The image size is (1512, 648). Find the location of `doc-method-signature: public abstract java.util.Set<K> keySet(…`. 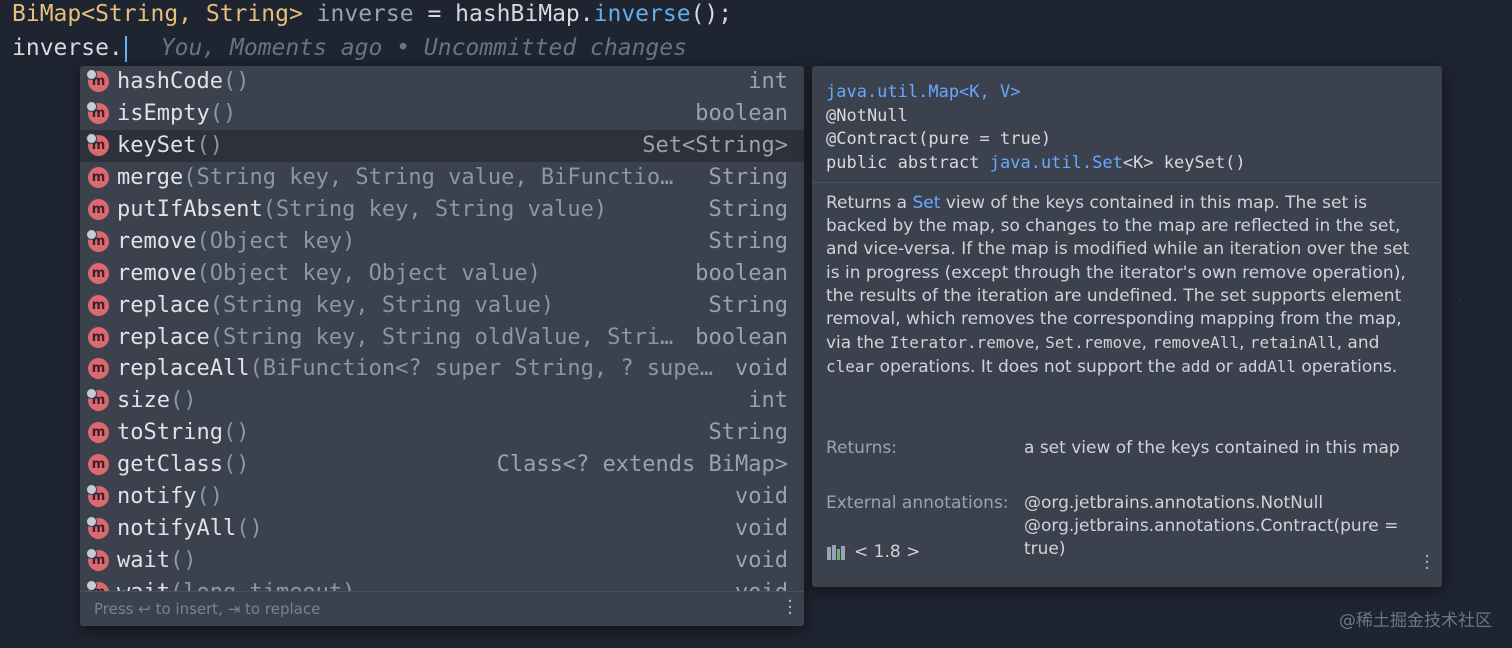

doc-method-signature: public abstract java.util.Set<K> keySet(… is located at coordinates (1134, 164).